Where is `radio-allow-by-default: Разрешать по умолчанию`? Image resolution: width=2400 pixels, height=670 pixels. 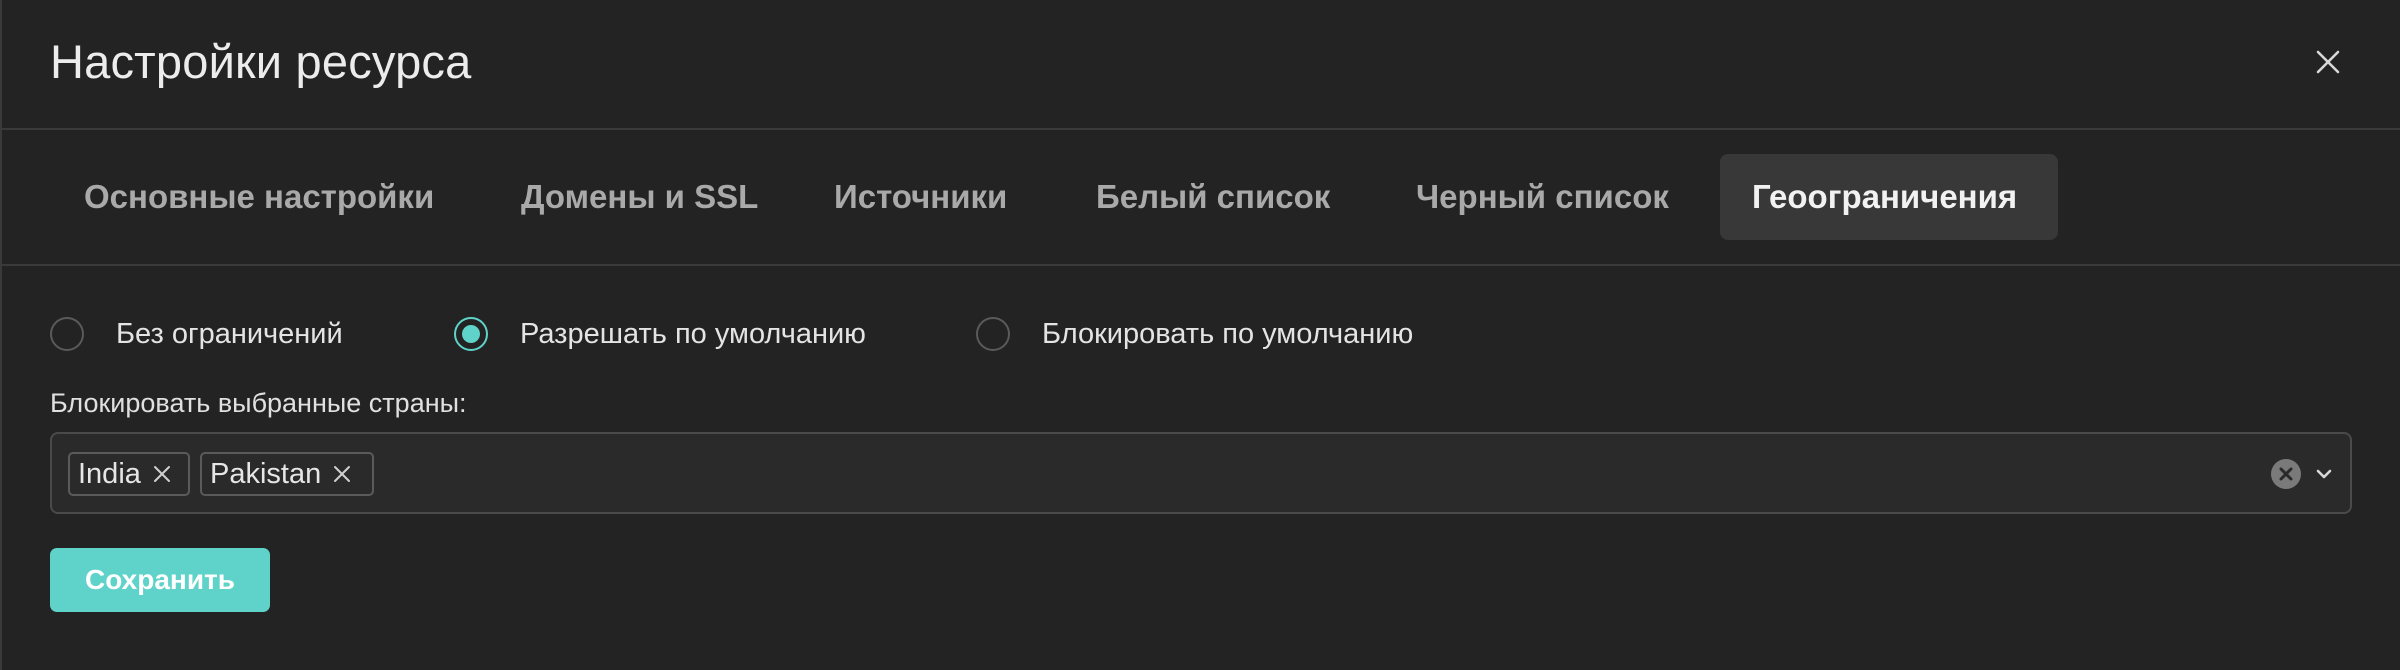 radio-allow-by-default: Разрешать по умолчанию is located at coordinates (660, 334).